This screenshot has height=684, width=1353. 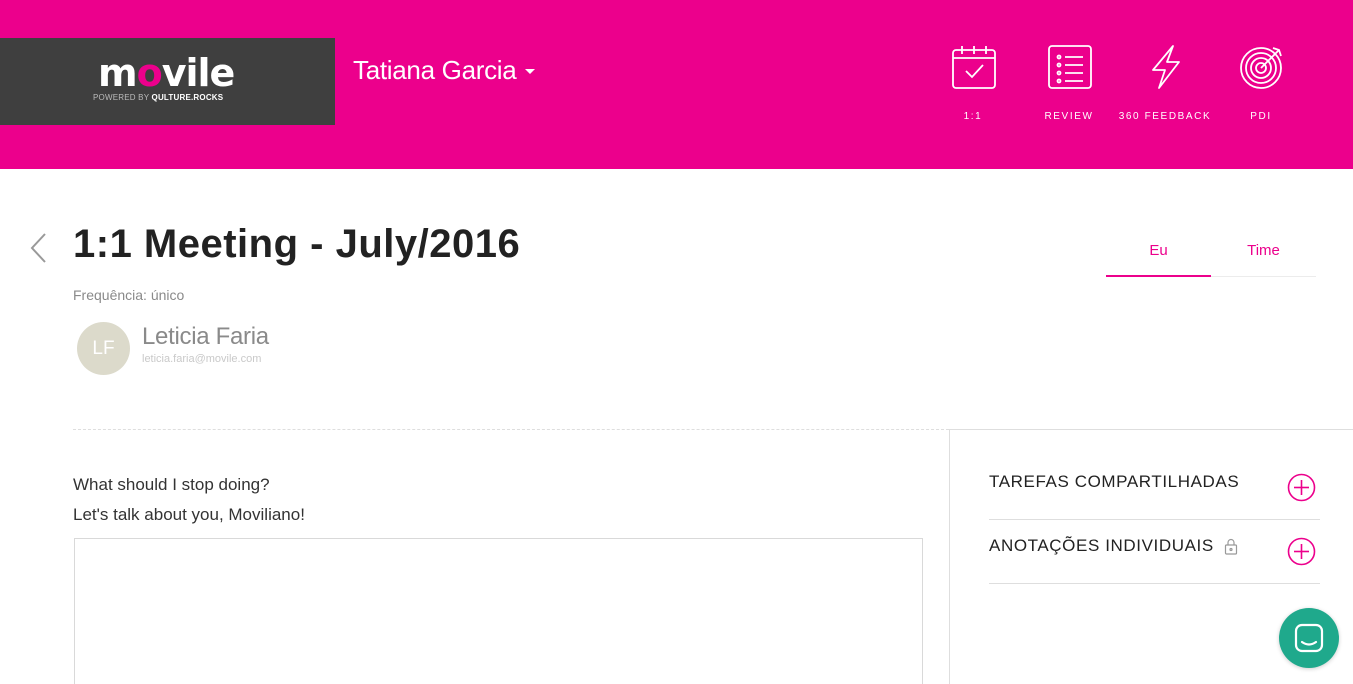 What do you see at coordinates (39, 248) in the screenshot?
I see `back-arrow-icon` at bounding box center [39, 248].